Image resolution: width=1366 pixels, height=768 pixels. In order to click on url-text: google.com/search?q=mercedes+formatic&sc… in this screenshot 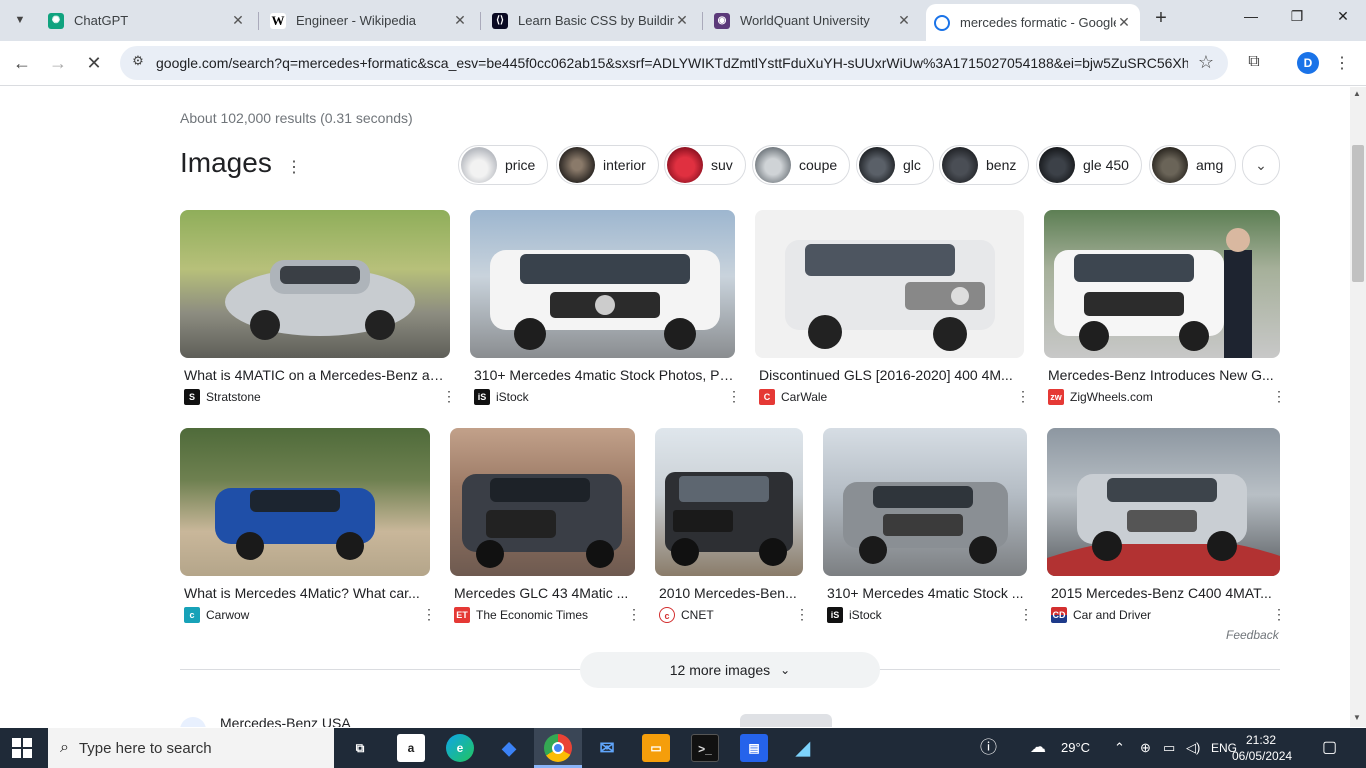, I will do `click(672, 63)`.